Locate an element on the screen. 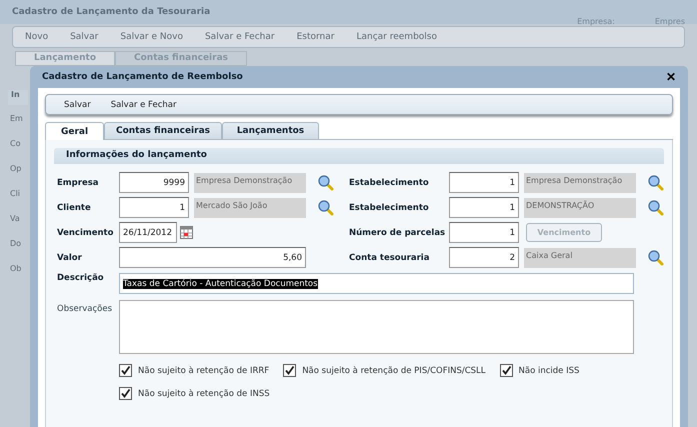 The image size is (697, 427). window-title: Cadastro de Lançamento da Tesouraria is located at coordinates (112, 12).